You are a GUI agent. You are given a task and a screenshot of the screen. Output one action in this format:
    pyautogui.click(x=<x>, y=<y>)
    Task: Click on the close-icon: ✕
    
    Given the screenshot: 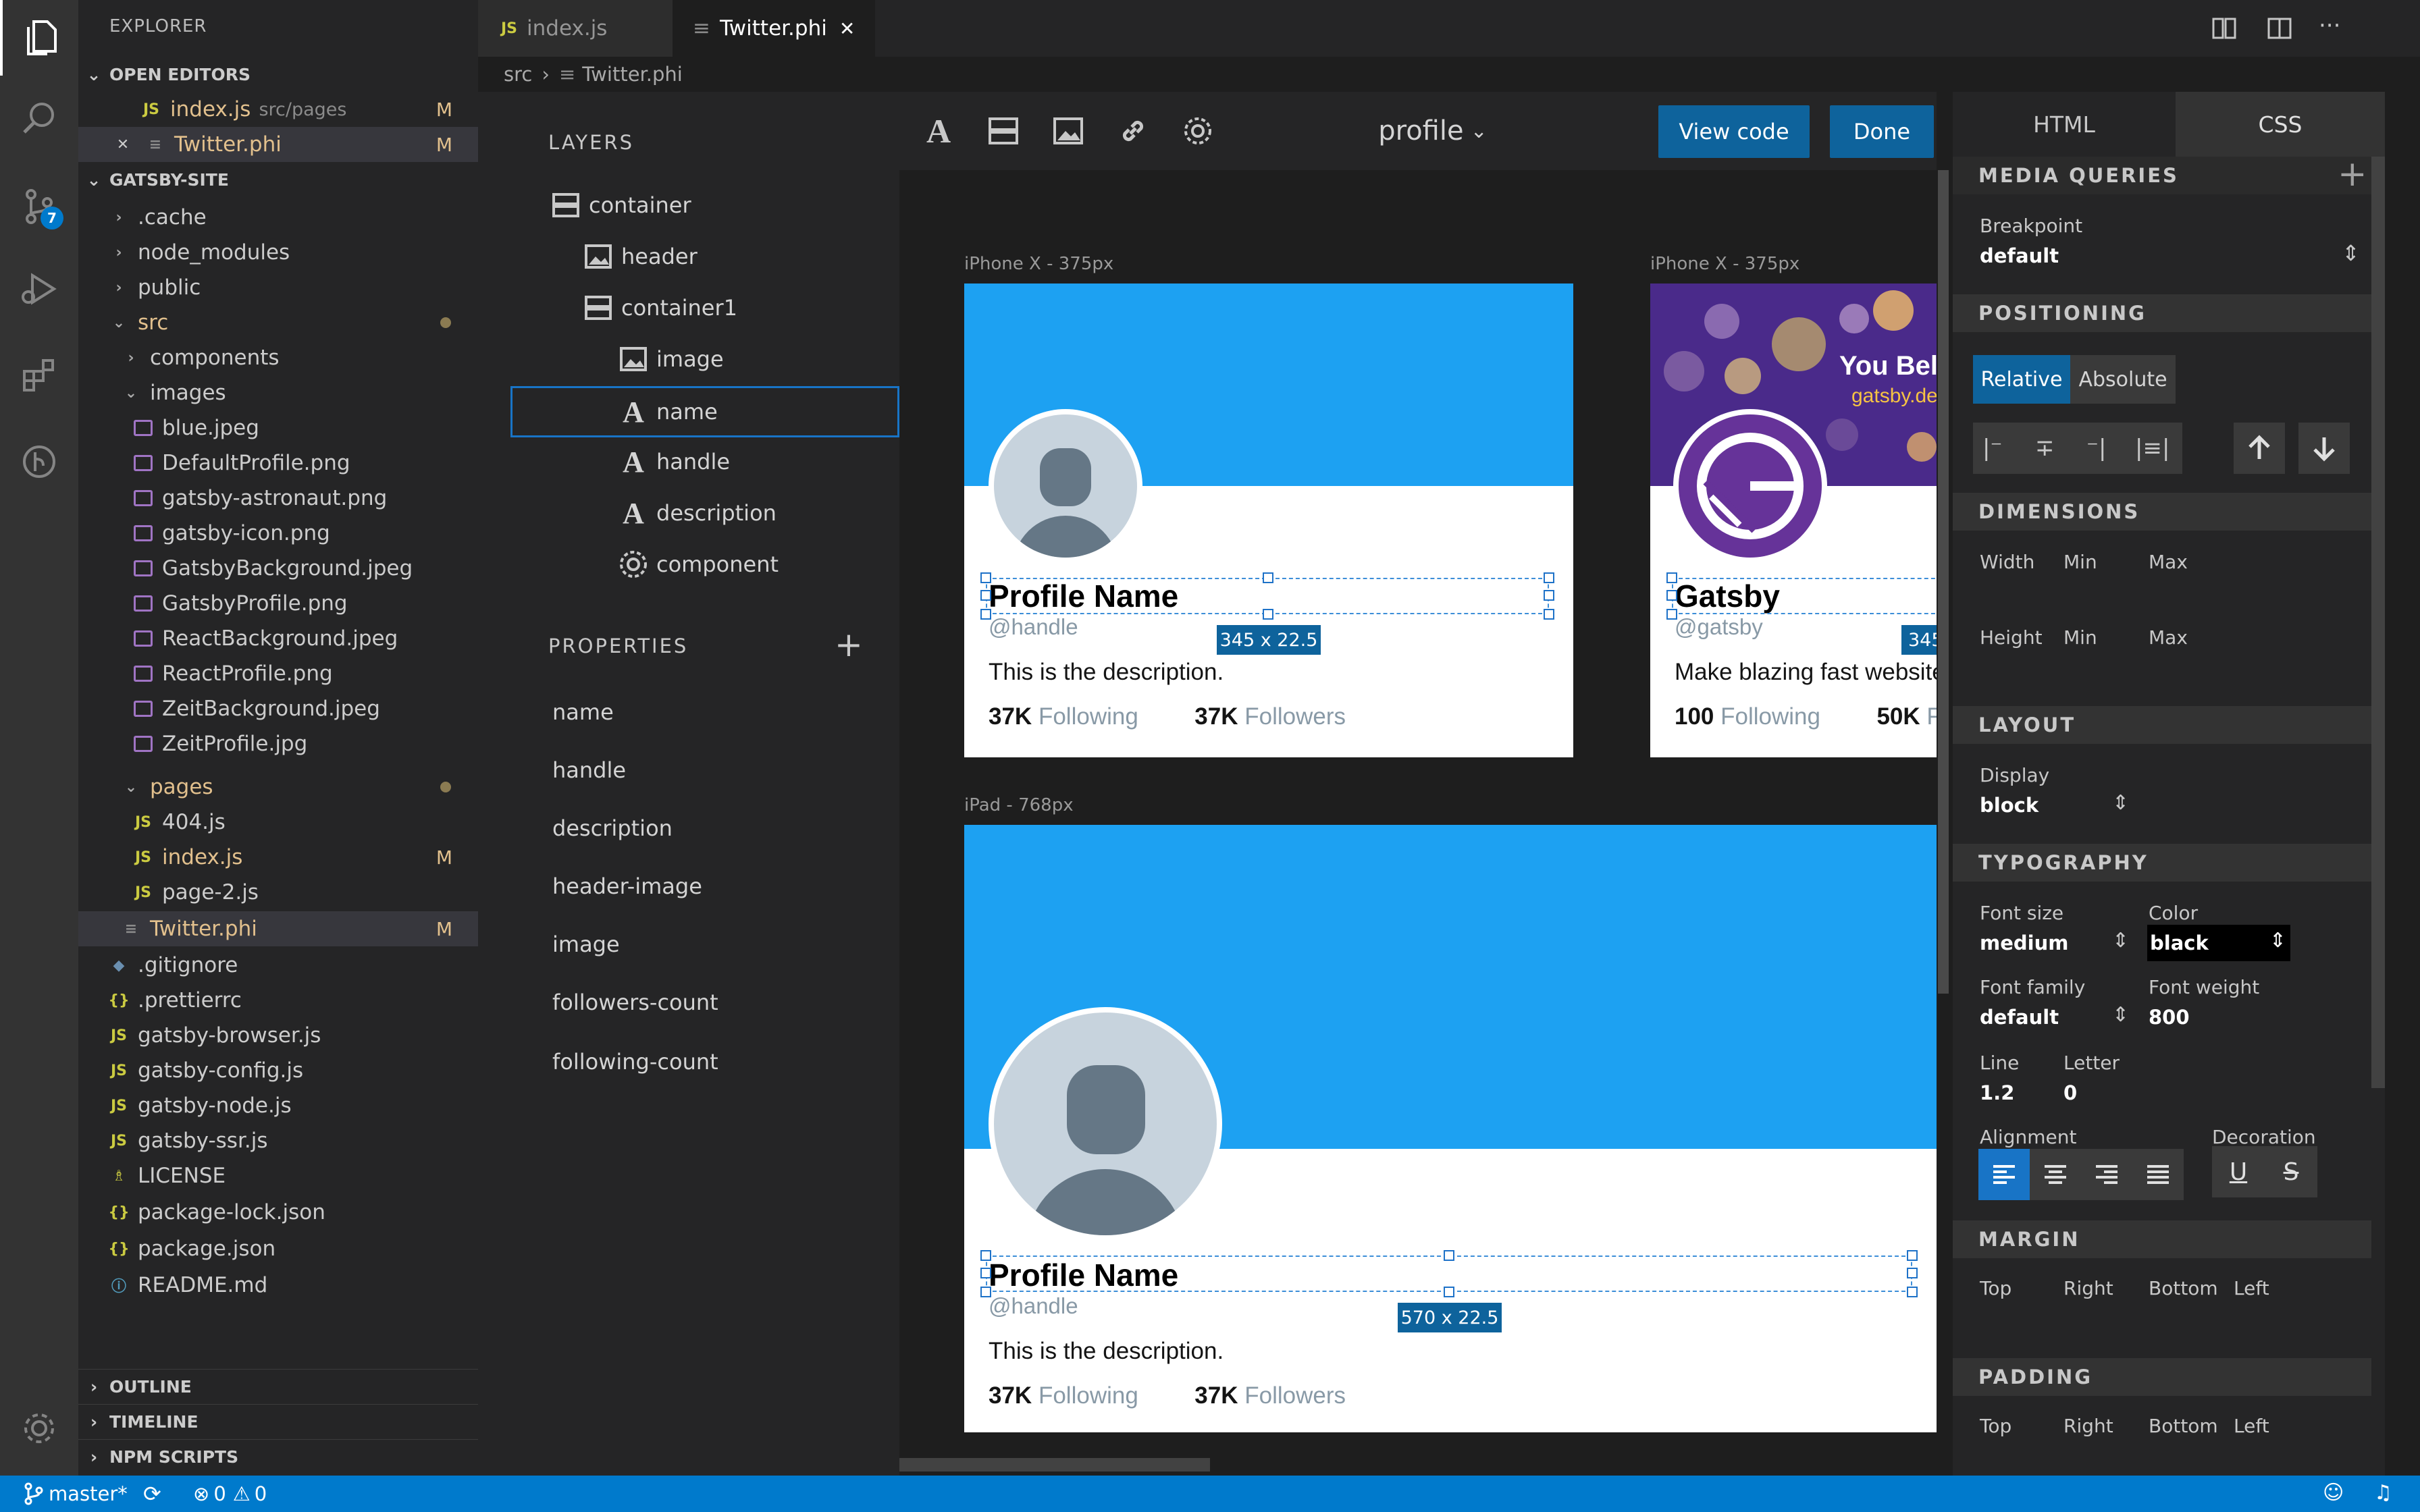 What is the action you would take?
    pyautogui.click(x=122, y=144)
    